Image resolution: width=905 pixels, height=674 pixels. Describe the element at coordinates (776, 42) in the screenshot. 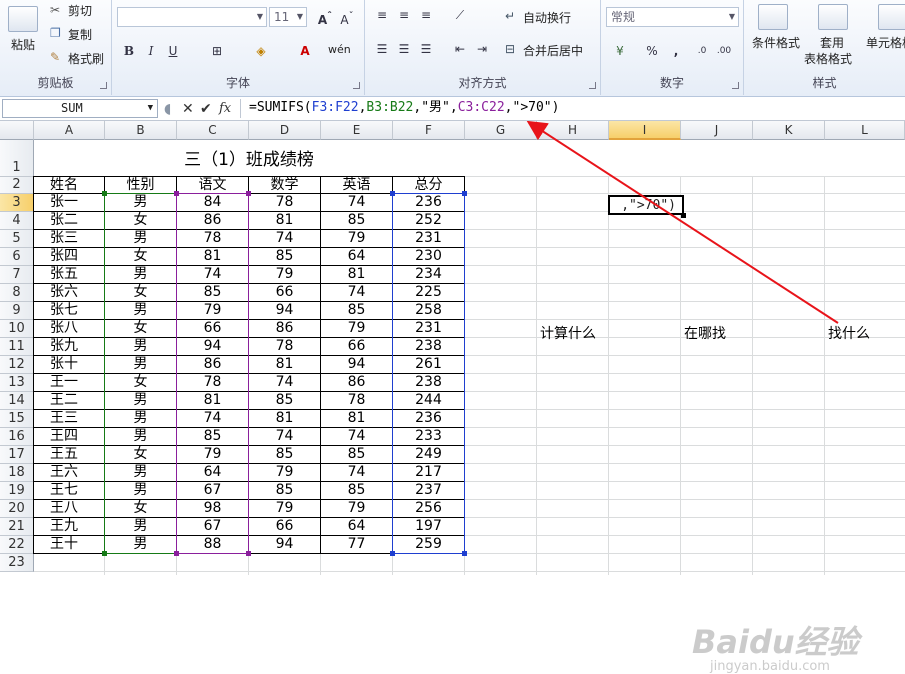

I see `conditional-format-button: 条件格式` at that location.